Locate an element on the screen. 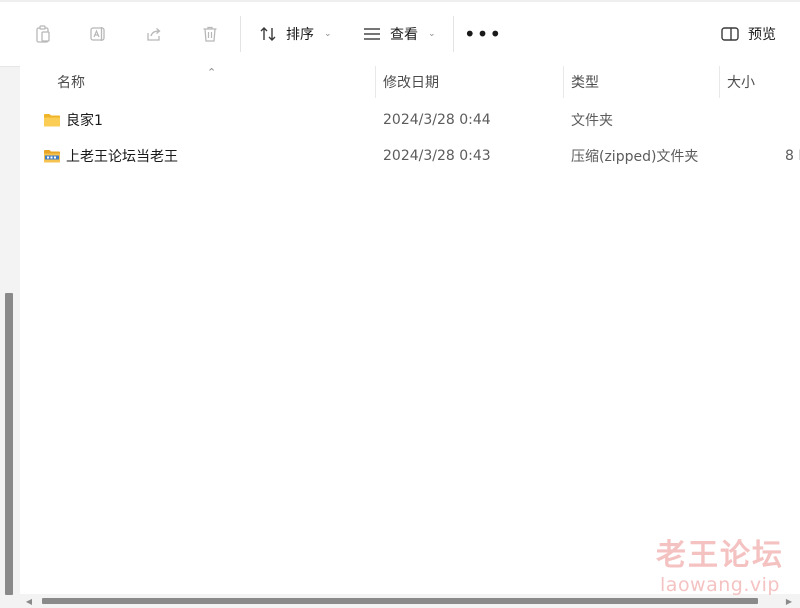 The width and height of the screenshot is (800, 608). watermark-title: 老王论坛 is located at coordinates (720, 555).